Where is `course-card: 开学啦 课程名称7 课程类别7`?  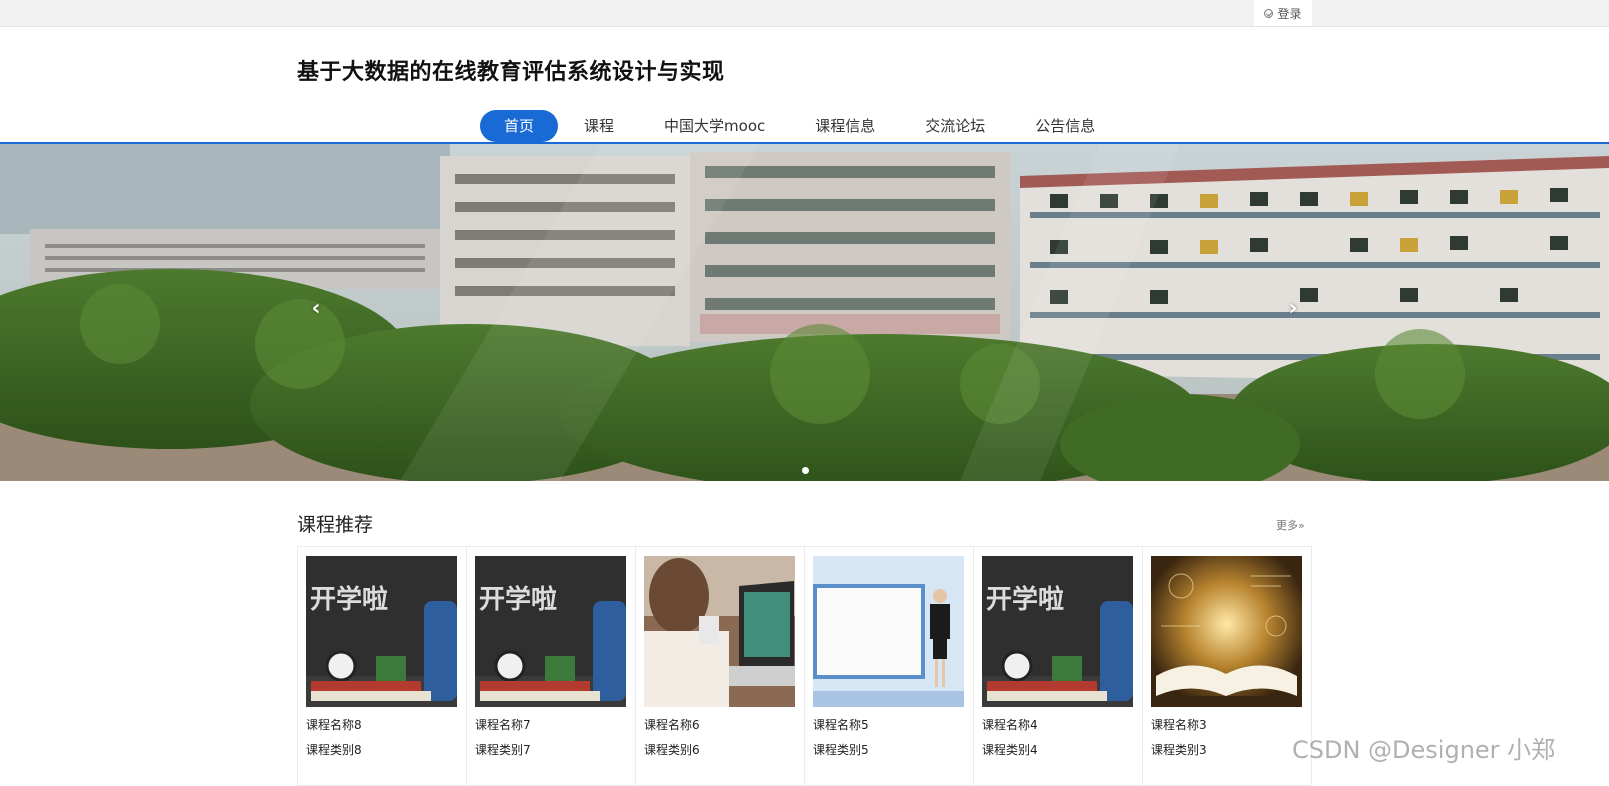
course-card: 开学啦 课程名称7 课程类别7 is located at coordinates (551, 666).